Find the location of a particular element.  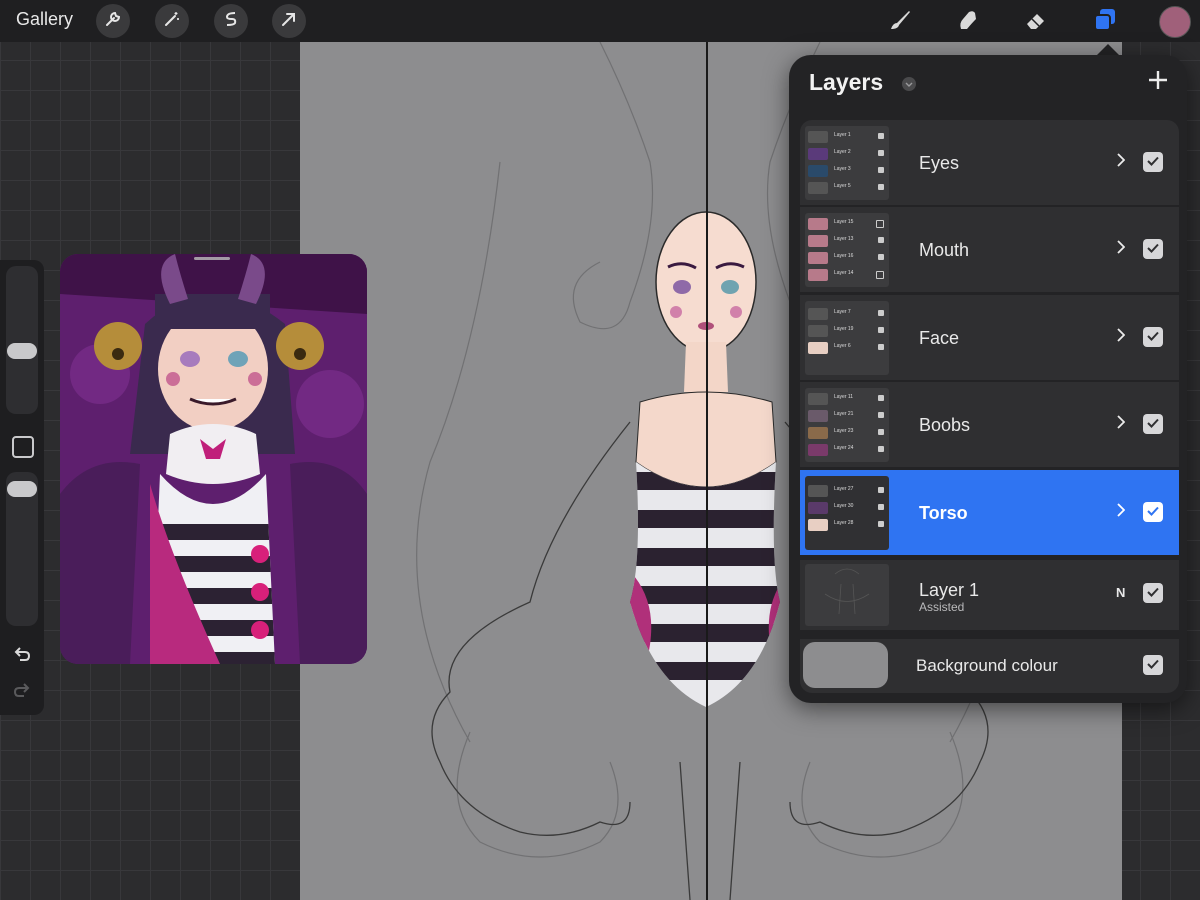

selection-button is located at coordinates (231, 21).